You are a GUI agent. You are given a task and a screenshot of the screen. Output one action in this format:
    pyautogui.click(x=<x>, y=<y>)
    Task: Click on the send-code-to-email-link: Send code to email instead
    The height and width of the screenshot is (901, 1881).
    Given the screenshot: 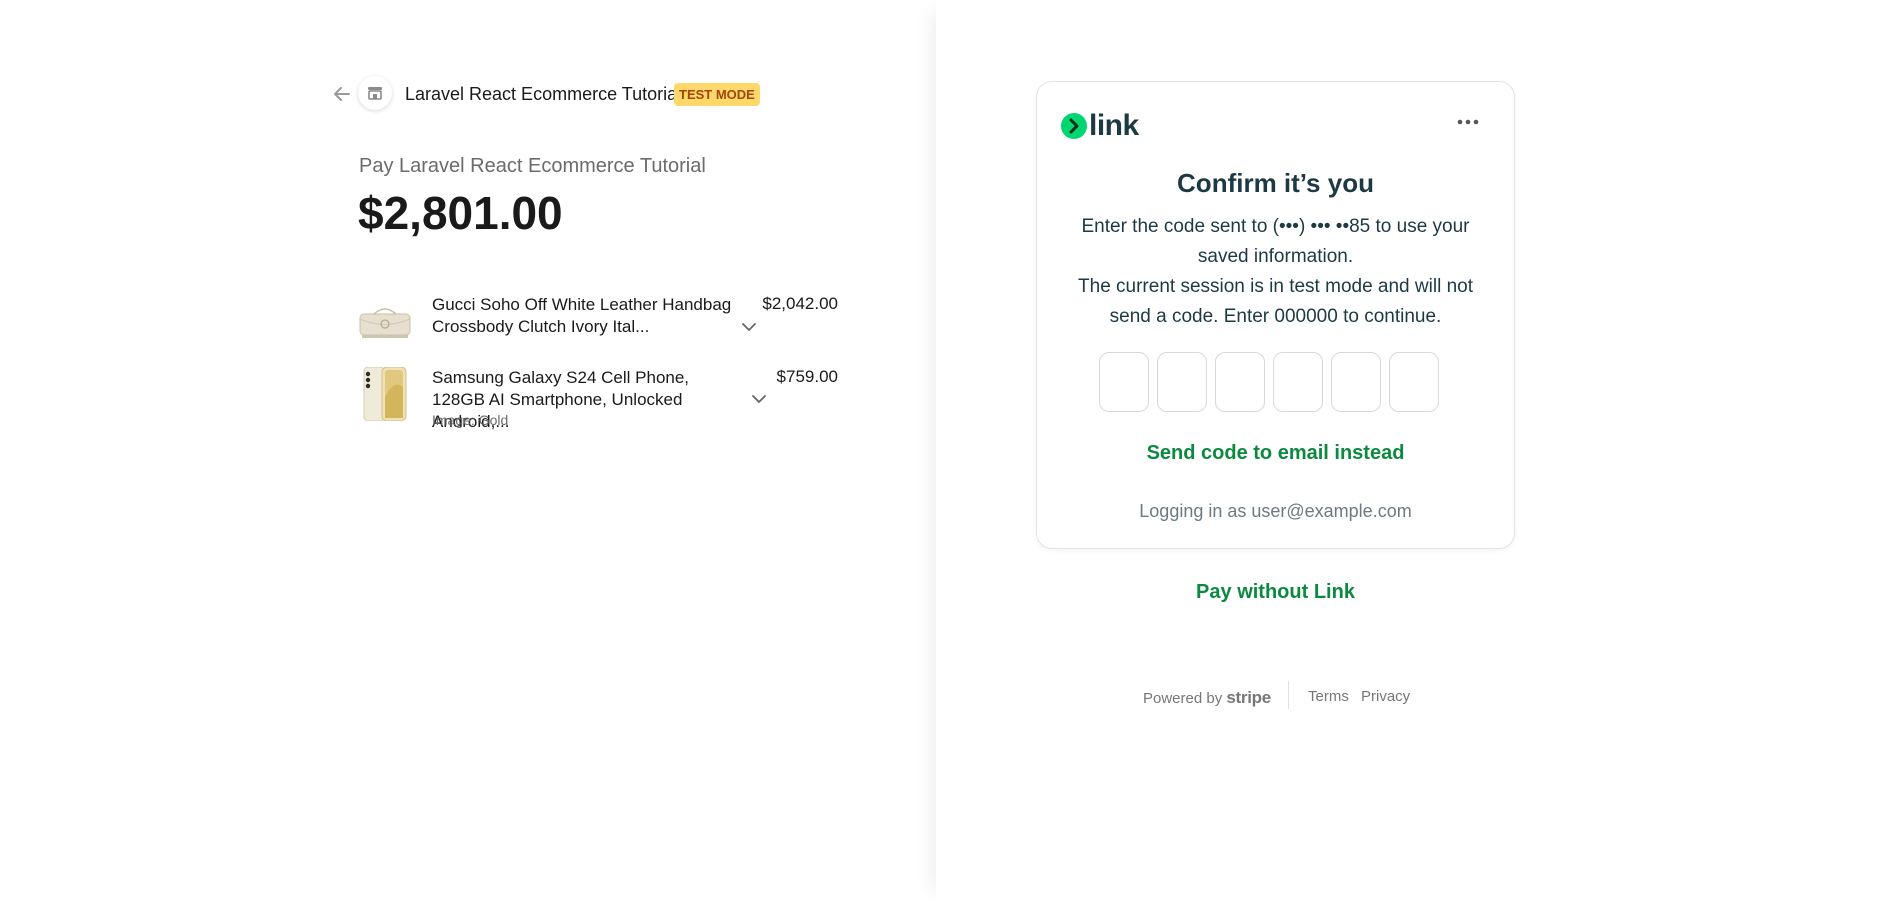 What is the action you would take?
    pyautogui.click(x=1275, y=453)
    